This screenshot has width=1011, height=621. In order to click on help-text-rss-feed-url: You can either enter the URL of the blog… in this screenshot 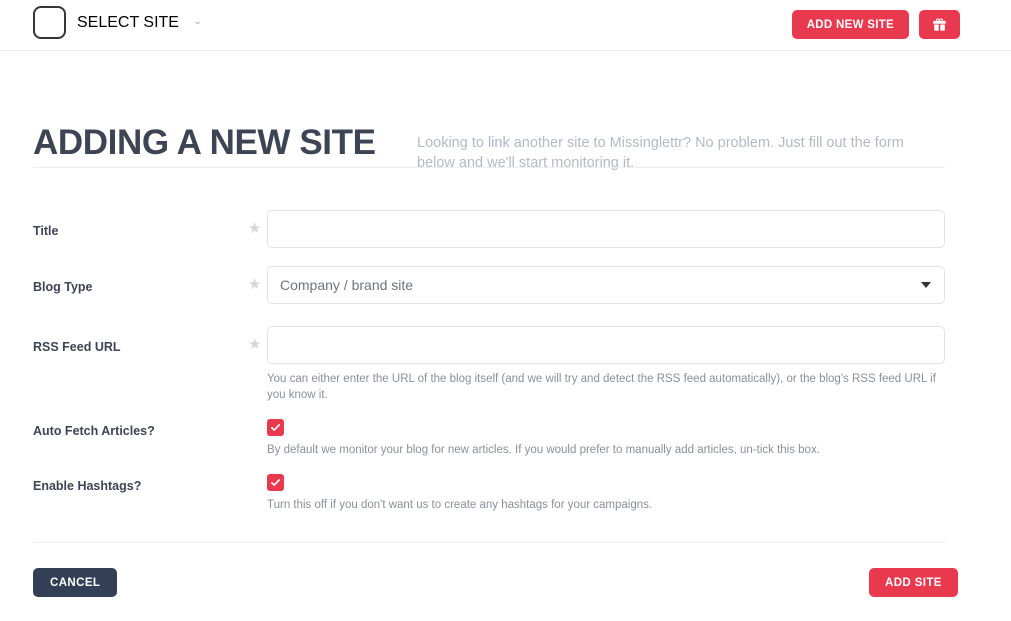, I will do `click(601, 387)`.